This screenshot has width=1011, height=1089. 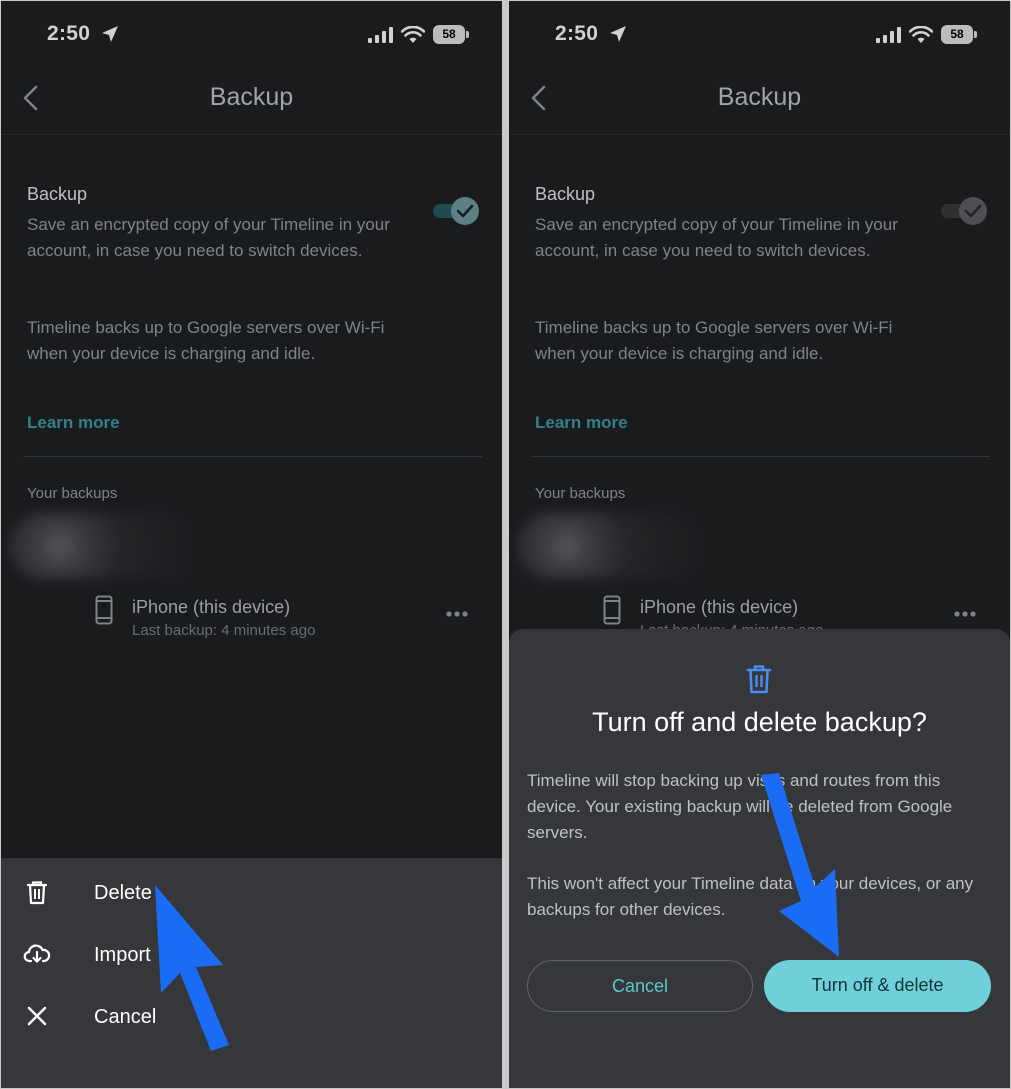 What do you see at coordinates (37, 953) in the screenshot?
I see `cloud-download-icon` at bounding box center [37, 953].